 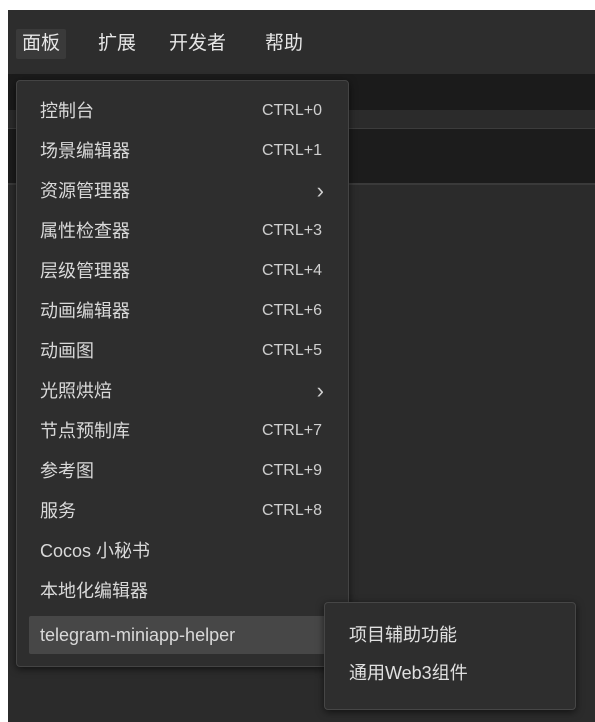 I want to click on menu-item-assets: 资源管理器 ›, so click(x=182, y=191).